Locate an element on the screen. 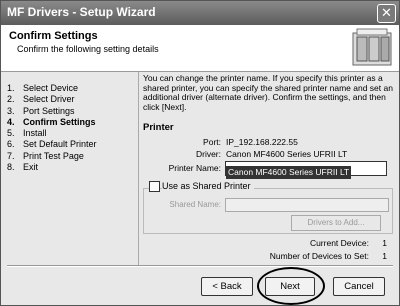 The image size is (400, 306). shared-name-input is located at coordinates (307, 205).